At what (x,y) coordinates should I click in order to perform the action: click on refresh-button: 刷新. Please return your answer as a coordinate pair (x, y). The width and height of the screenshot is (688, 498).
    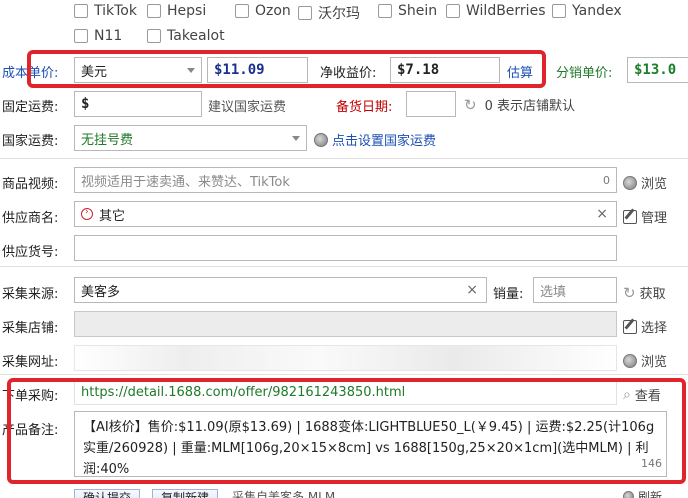
    Looking at the image, I should click on (642, 493).